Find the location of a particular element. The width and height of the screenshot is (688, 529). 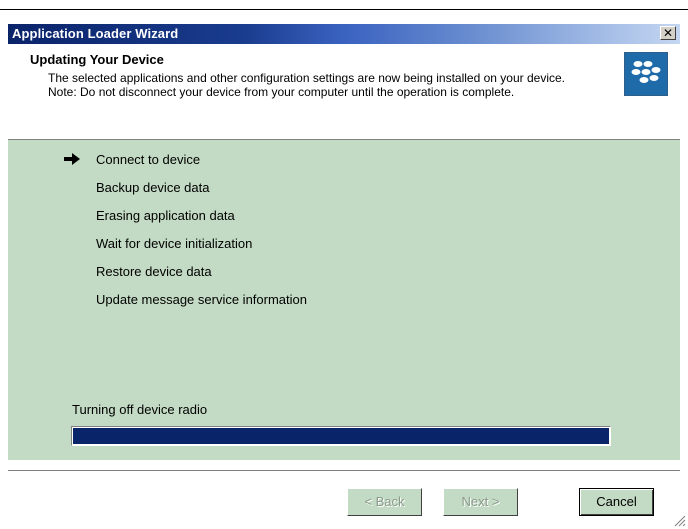

page-title: Updating Your Device is located at coordinates (97, 59).